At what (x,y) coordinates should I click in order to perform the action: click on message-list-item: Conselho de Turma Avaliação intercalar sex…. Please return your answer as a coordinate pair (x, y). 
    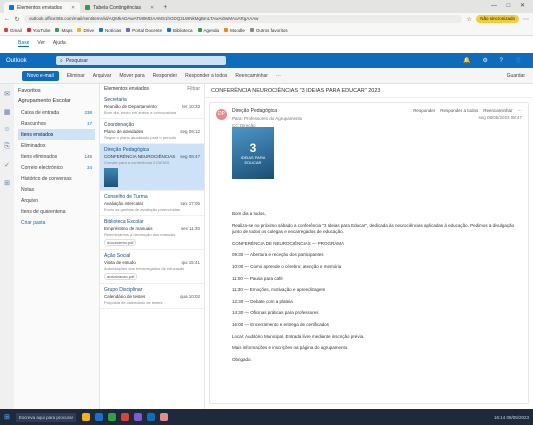
    Looking at the image, I should click on (152, 203).